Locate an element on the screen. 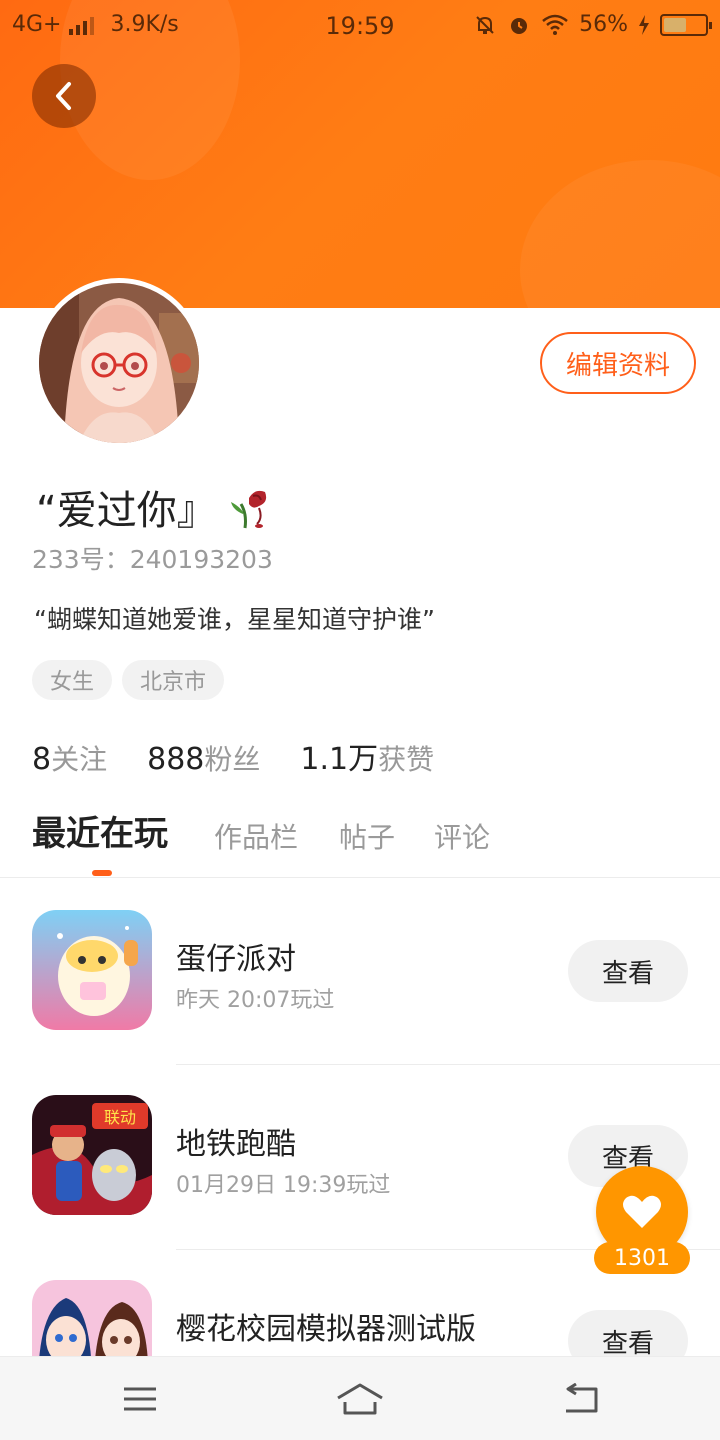 This screenshot has width=720, height=1440. wifi-icon is located at coordinates (555, 24).